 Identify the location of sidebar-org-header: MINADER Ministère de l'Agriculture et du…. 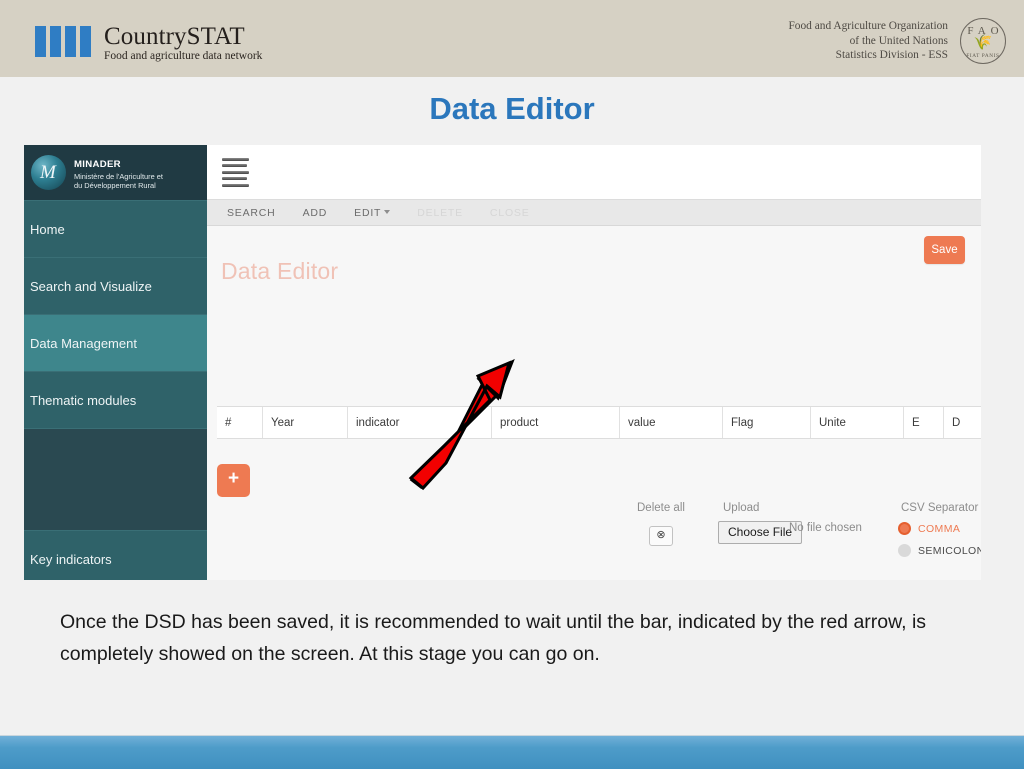
(115, 172).